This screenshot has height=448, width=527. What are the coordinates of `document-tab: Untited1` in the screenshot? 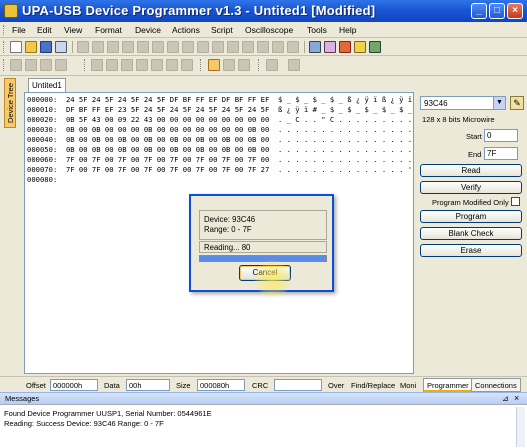 It's located at (47, 85).